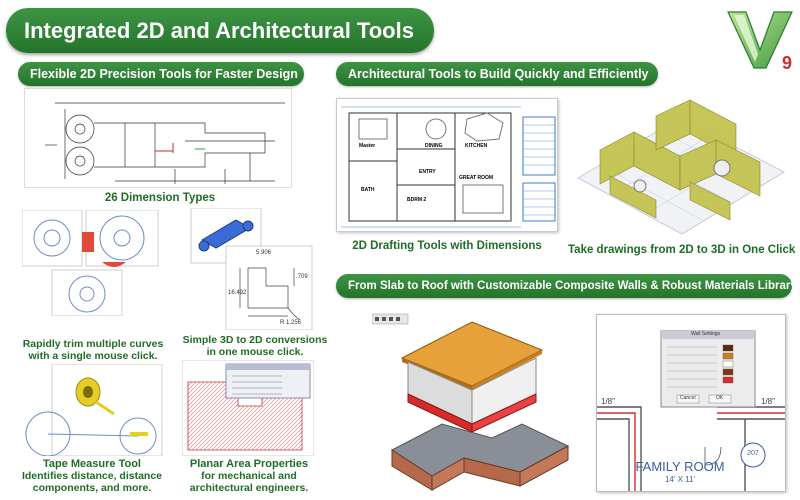  What do you see at coordinates (417, 200) in the screenshot?
I see `plan-label-bdrm: BDRM 2` at bounding box center [417, 200].